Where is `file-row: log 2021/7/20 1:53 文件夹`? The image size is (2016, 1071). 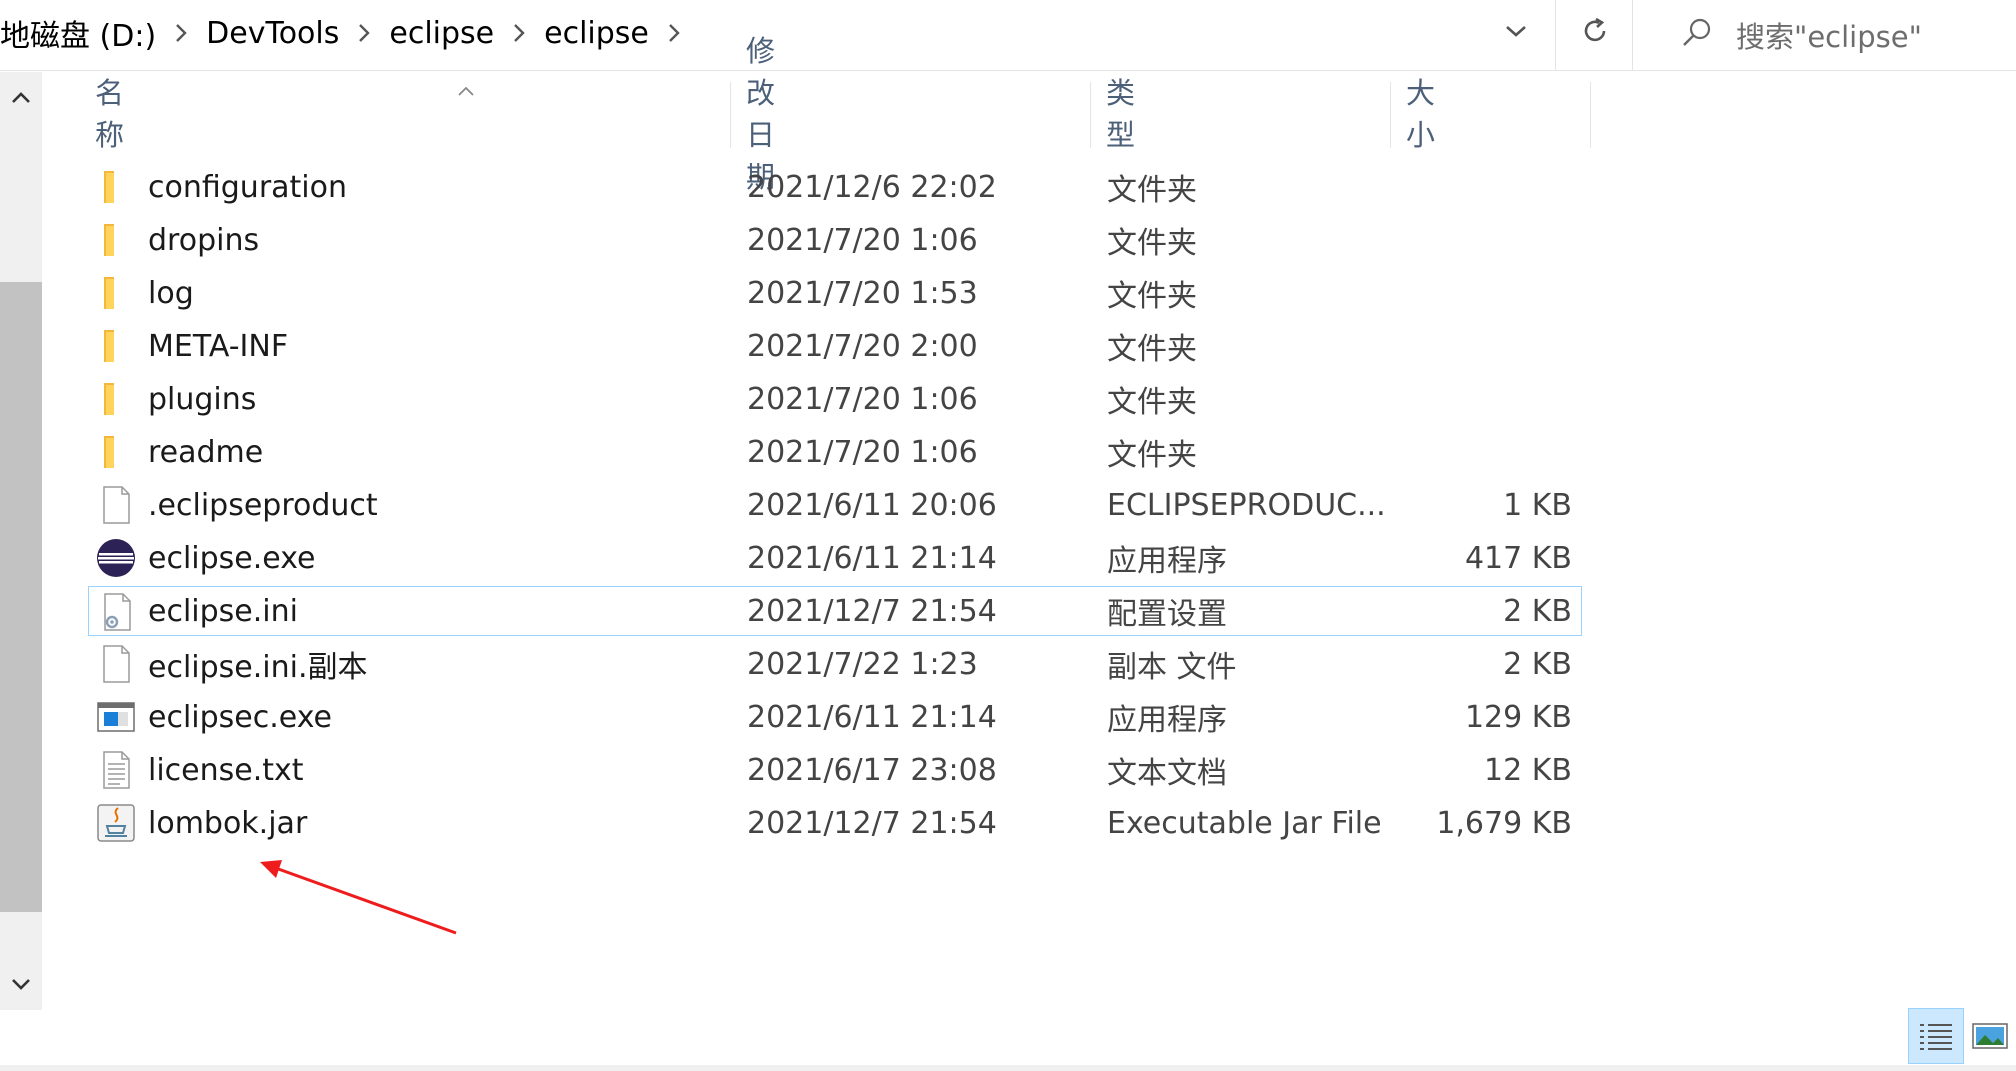
file-row: log 2021/7/20 1:53 文件夹 is located at coordinates (835, 293).